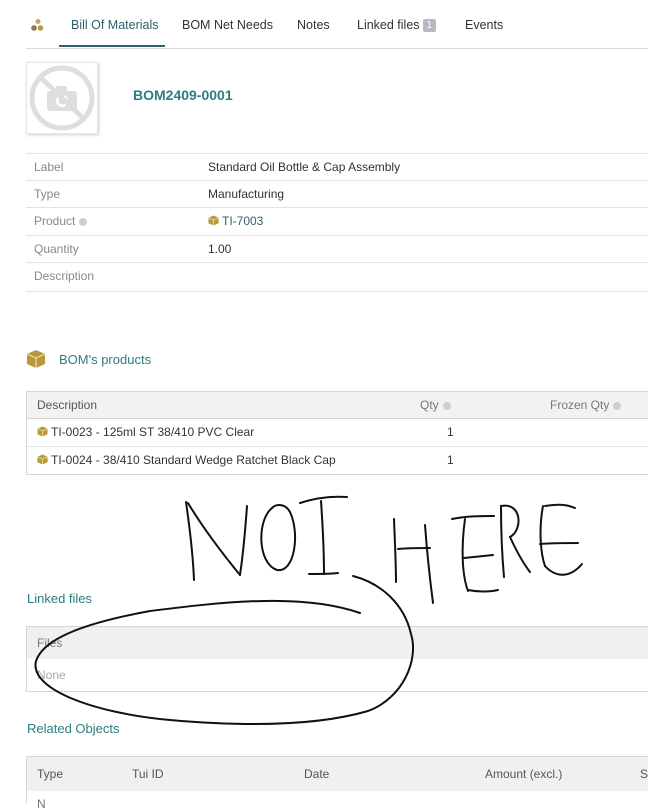  I want to click on col-ref: Tui ID, so click(148, 774).